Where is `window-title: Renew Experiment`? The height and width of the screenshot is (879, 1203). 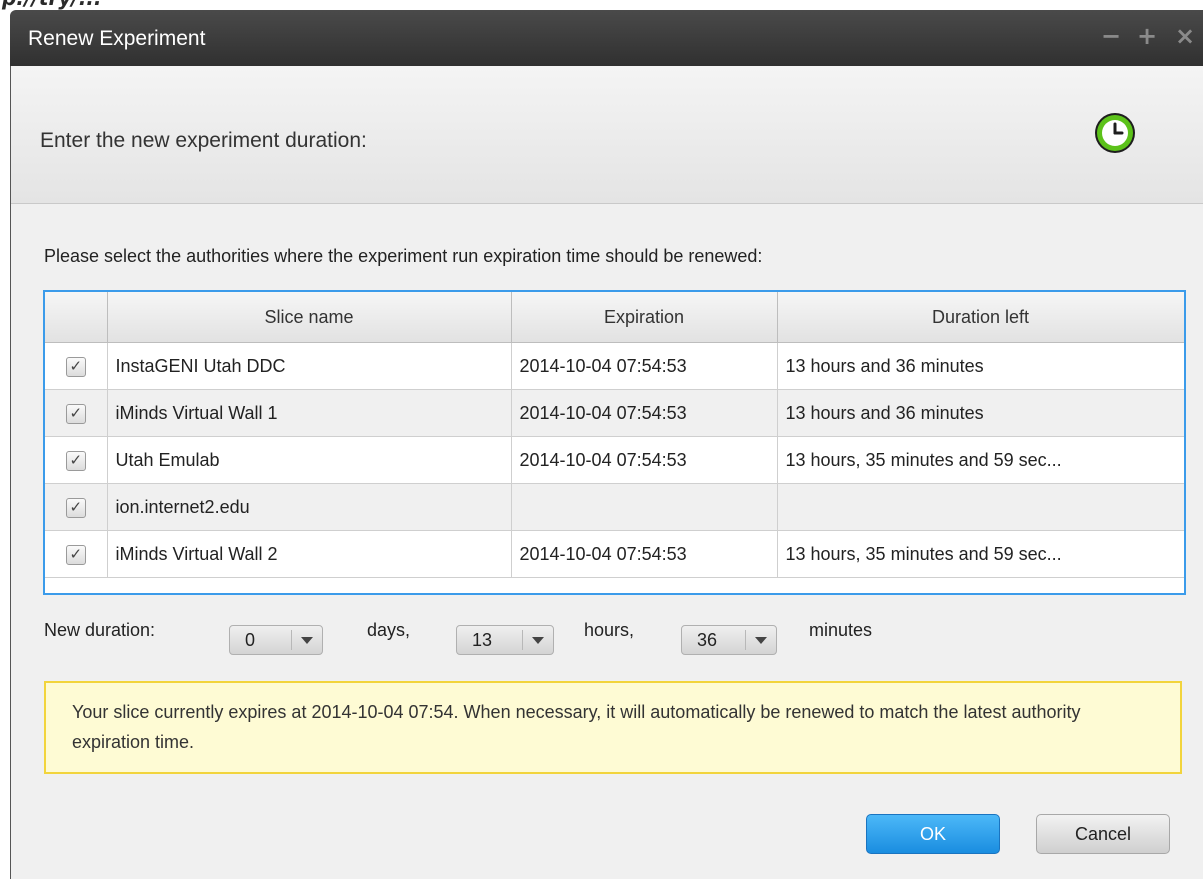
window-title: Renew Experiment is located at coordinates (117, 38).